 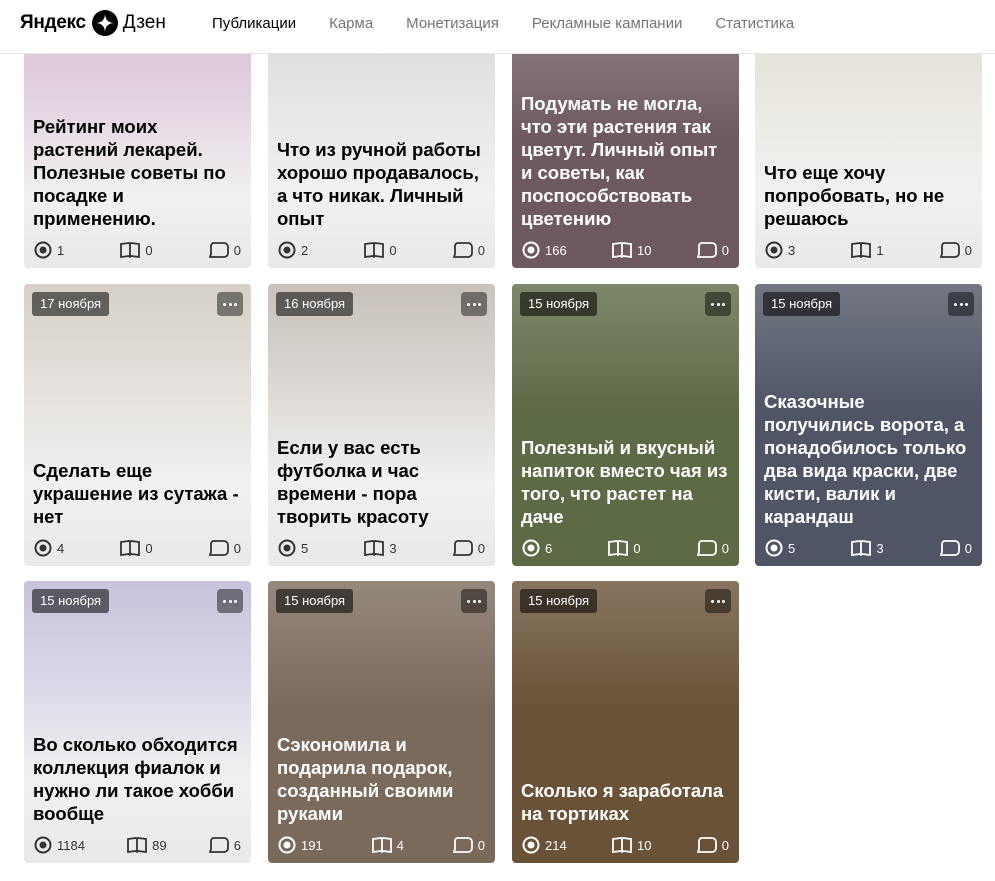 I want to click on views-count: 166, so click(x=556, y=250).